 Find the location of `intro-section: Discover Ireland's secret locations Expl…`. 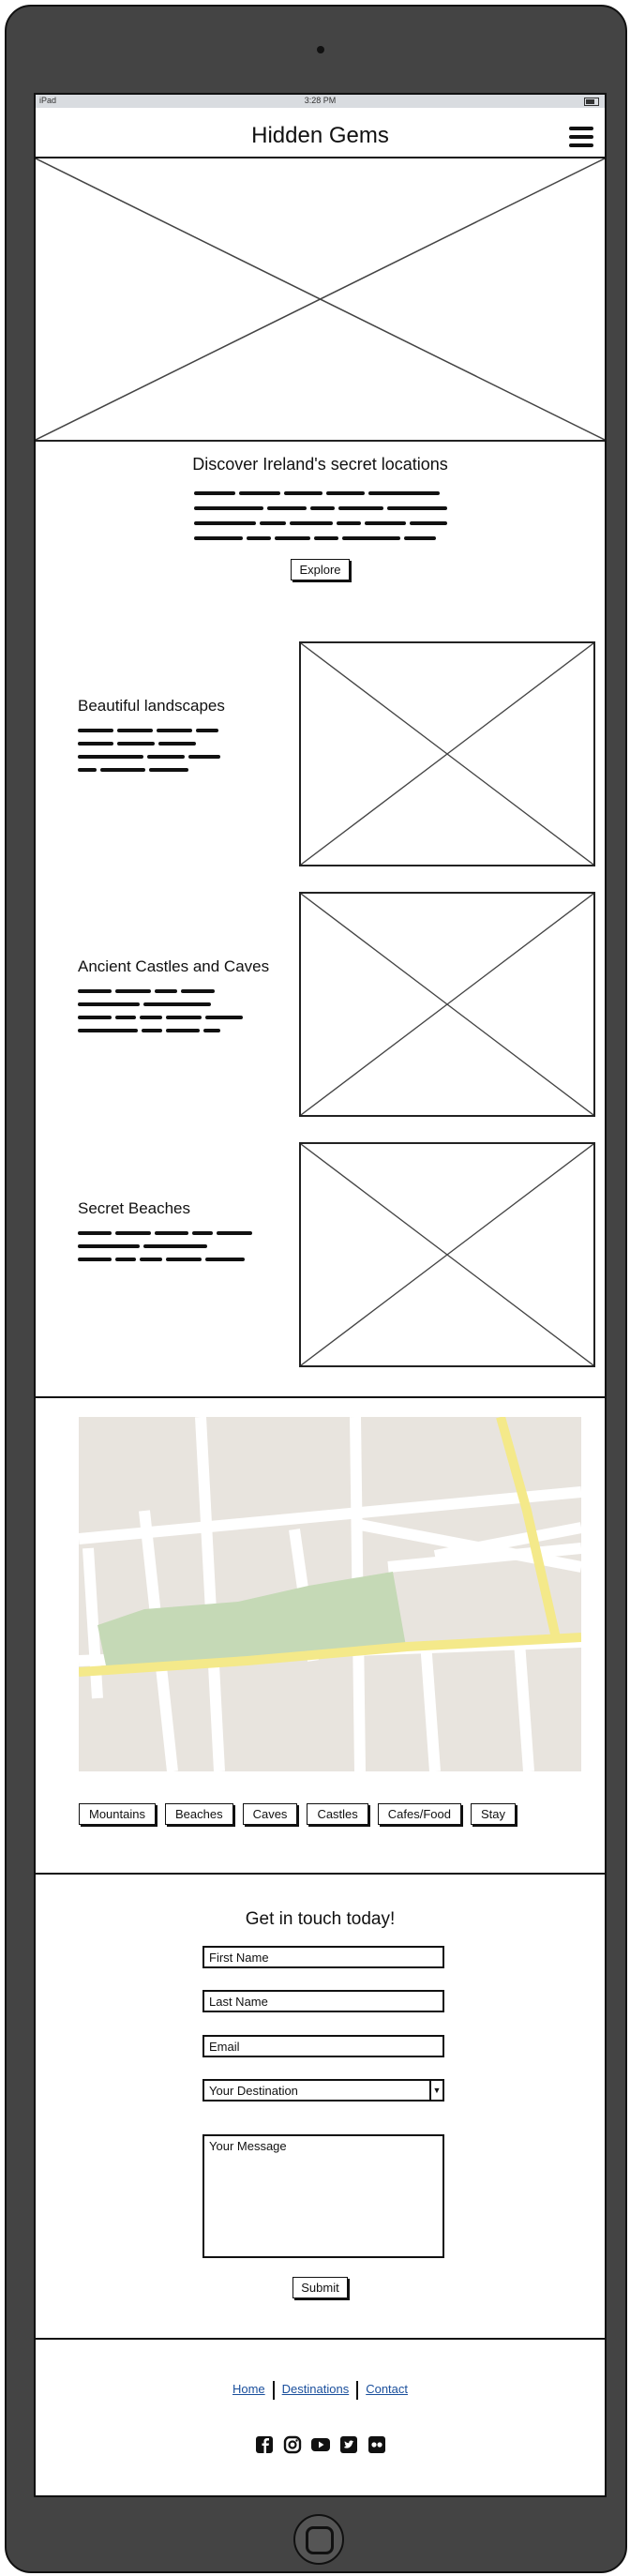

intro-section: Discover Ireland's secret locations Expl… is located at coordinates (320, 511).